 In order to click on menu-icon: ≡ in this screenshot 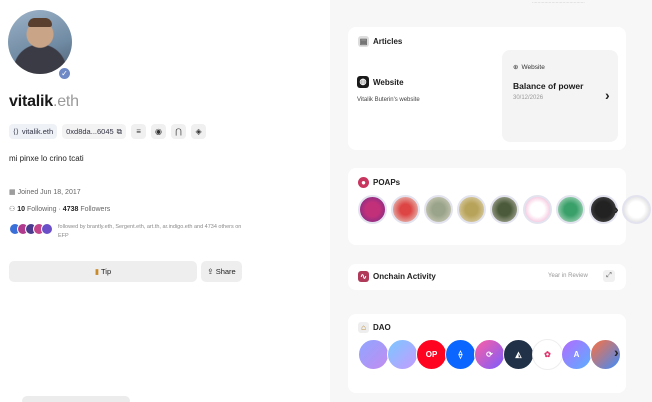, I will do `click(139, 131)`.